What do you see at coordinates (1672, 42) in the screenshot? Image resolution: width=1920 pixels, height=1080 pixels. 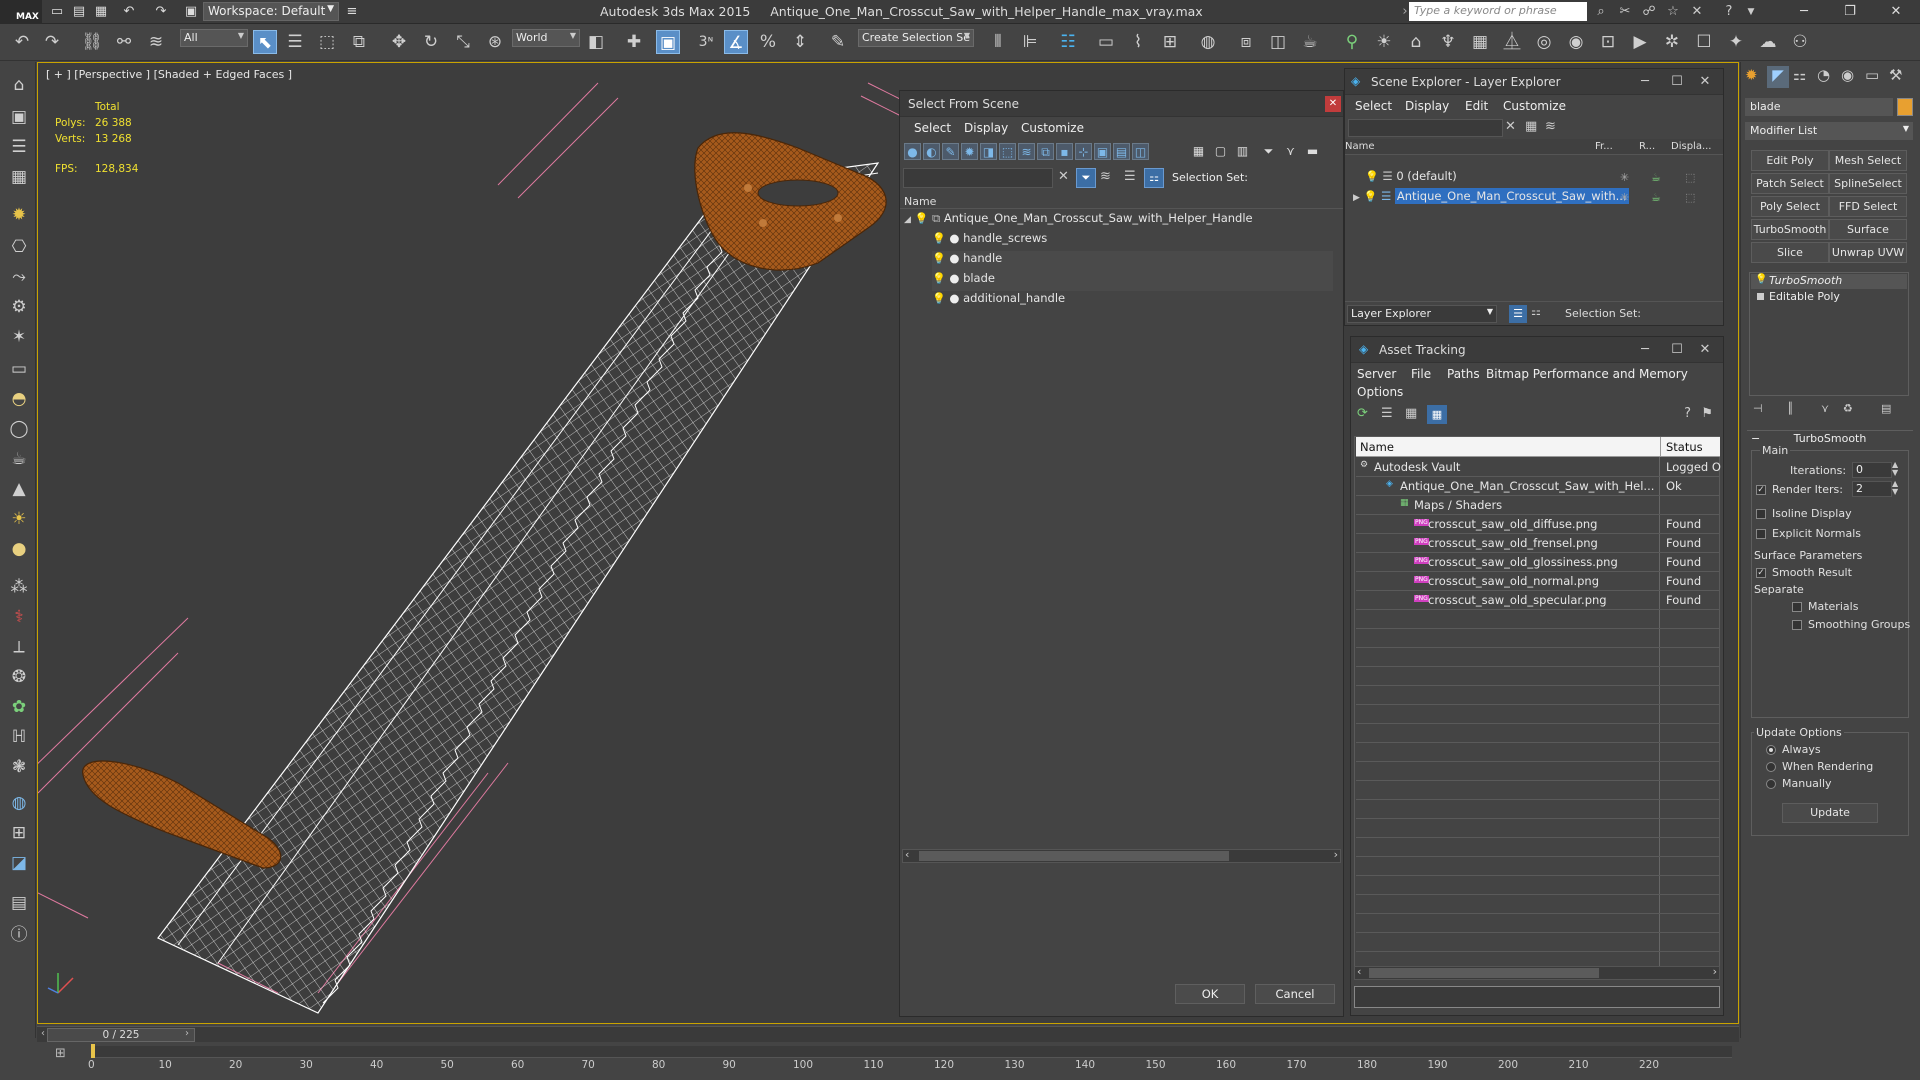 I see `vray-toolbar-icon: ✲` at bounding box center [1672, 42].